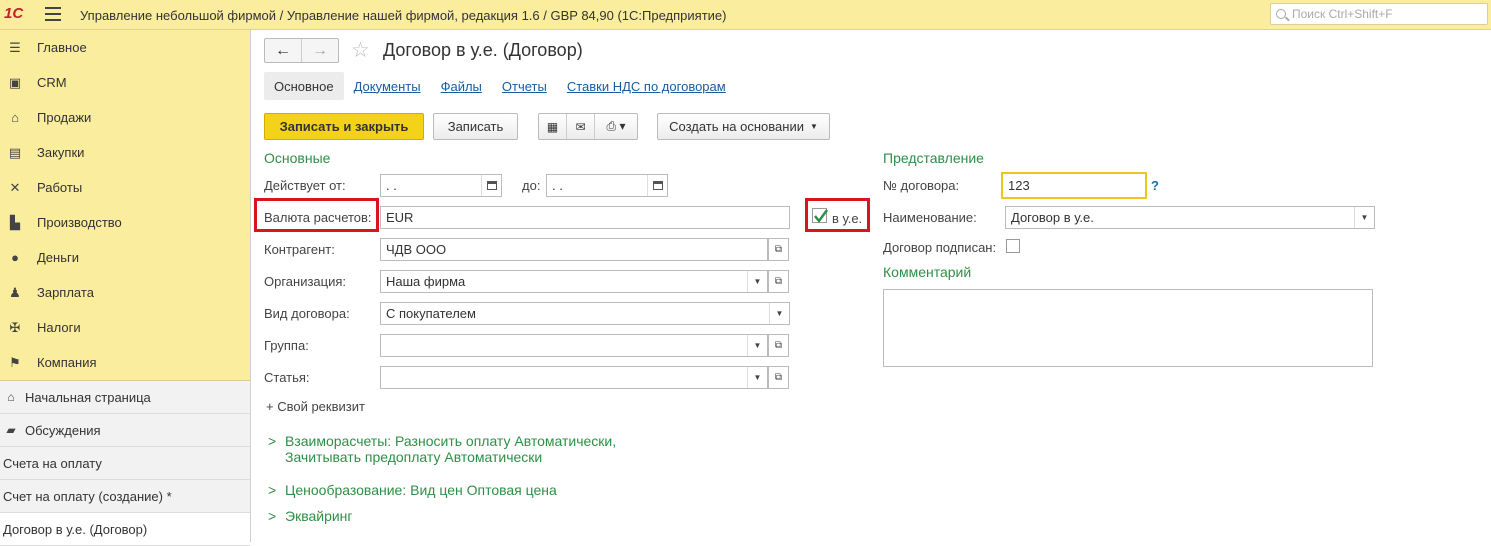  What do you see at coordinates (15, 152) in the screenshot?
I see `cart-icon: ▤` at bounding box center [15, 152].